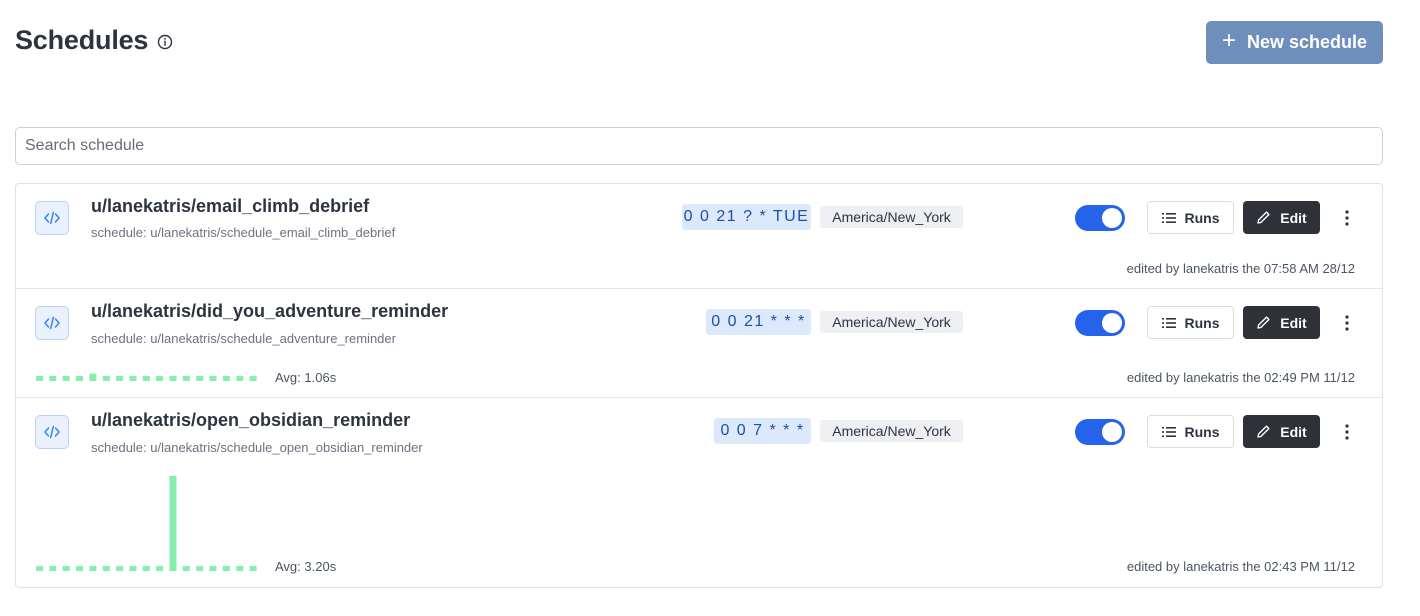 This screenshot has width=1420, height=616. What do you see at coordinates (762, 431) in the screenshot?
I see `cron-badge: 0 0 7 * * *` at bounding box center [762, 431].